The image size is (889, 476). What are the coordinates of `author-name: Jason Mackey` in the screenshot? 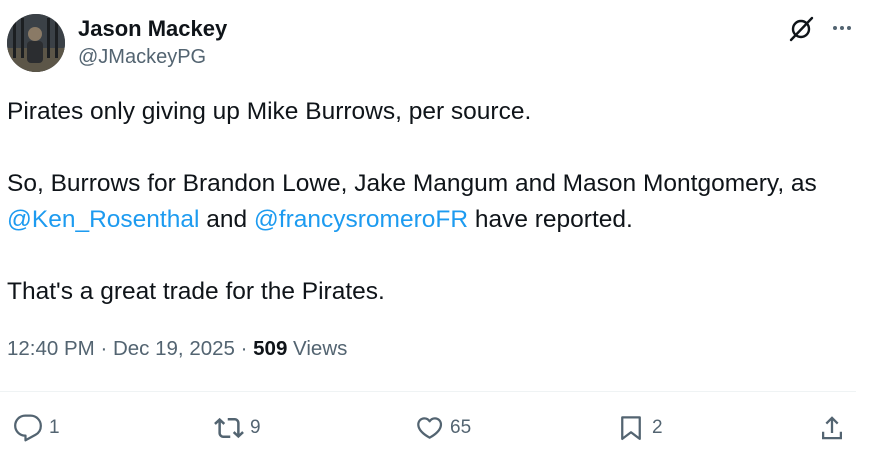 It's located at (152, 29).